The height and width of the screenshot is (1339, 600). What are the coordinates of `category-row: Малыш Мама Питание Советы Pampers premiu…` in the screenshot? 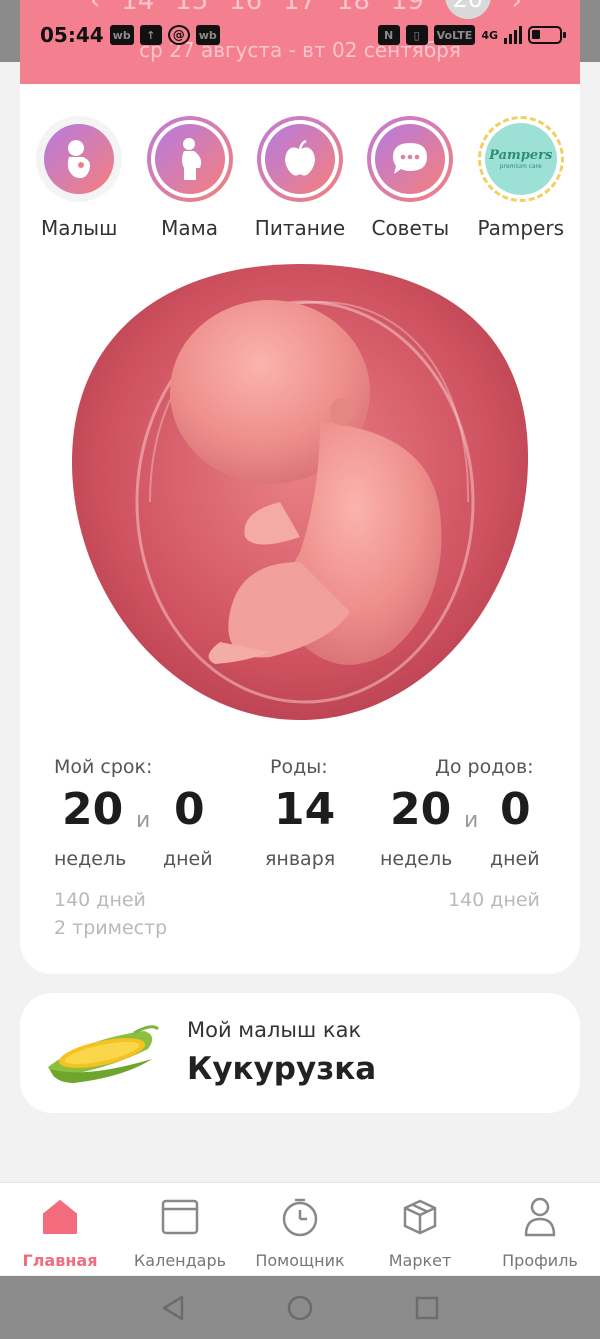 It's located at (300, 178).